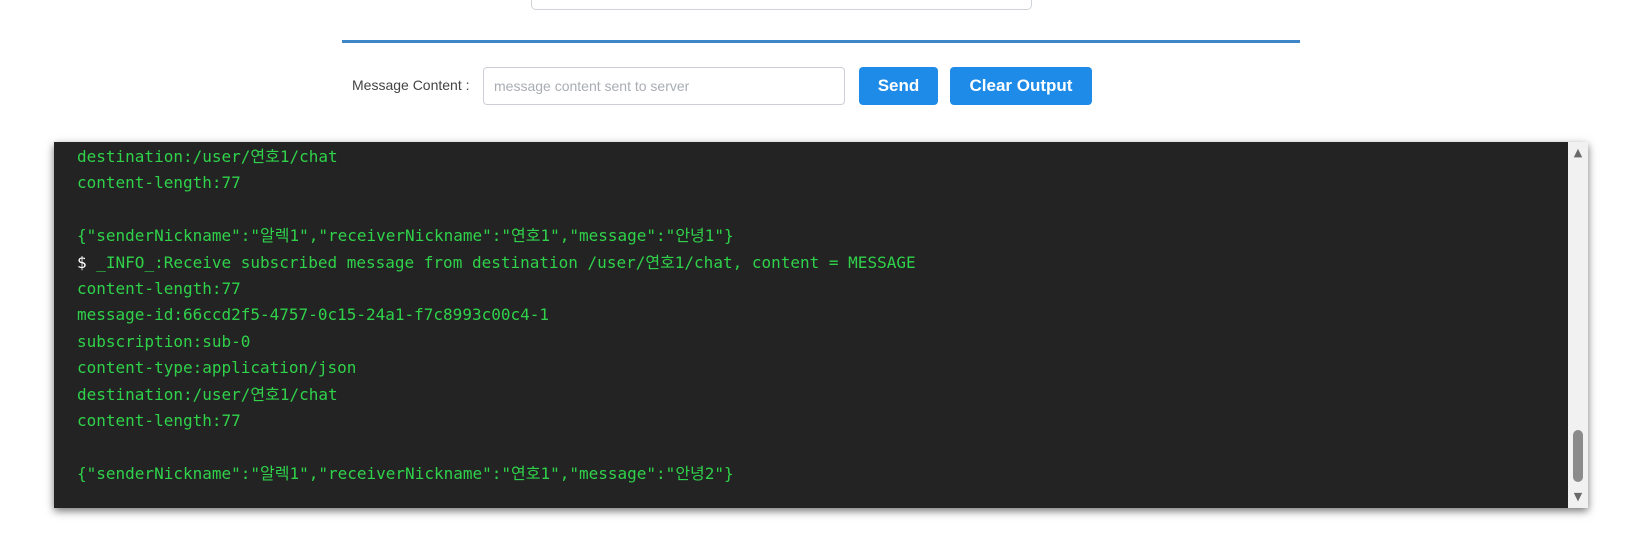 This screenshot has width=1639, height=539. Describe the element at coordinates (898, 86) in the screenshot. I see `send-button: Send` at that location.